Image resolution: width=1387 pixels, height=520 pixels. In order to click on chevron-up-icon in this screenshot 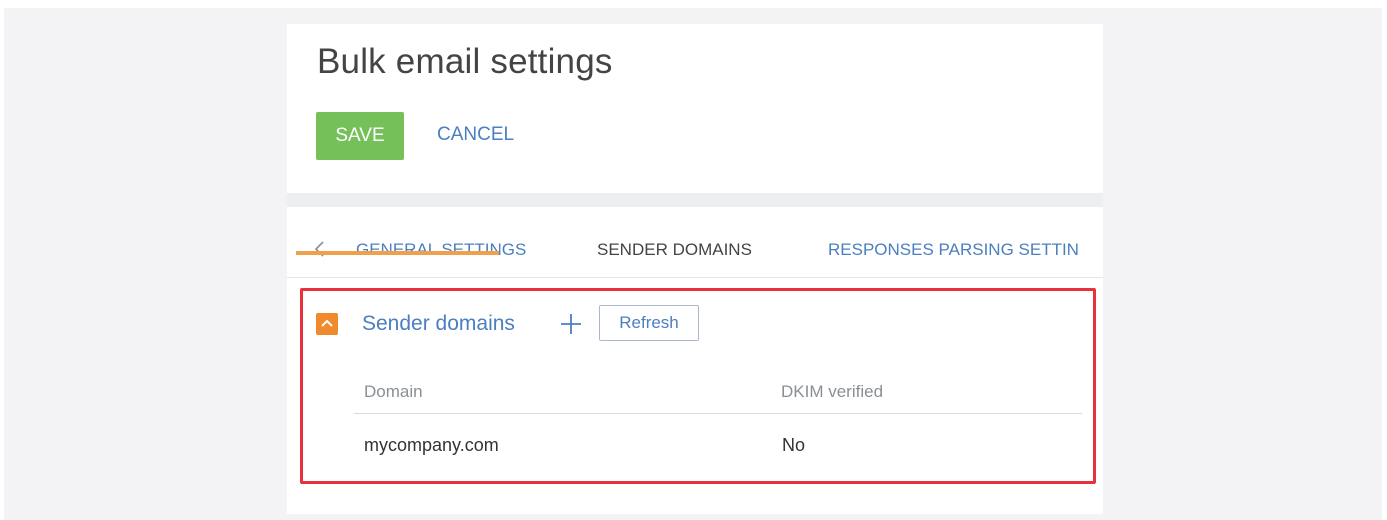, I will do `click(327, 323)`.